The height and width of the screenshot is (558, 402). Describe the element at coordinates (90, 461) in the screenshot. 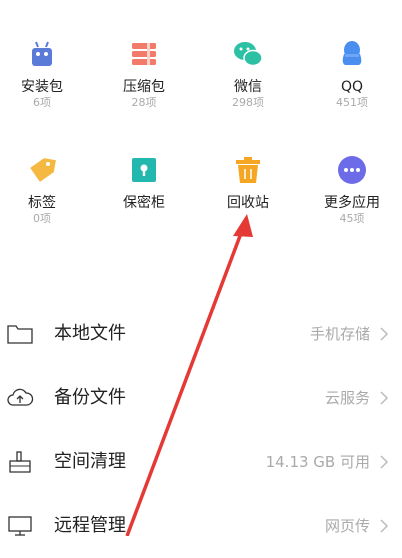

I see `list-item-title: 空间清理` at that location.